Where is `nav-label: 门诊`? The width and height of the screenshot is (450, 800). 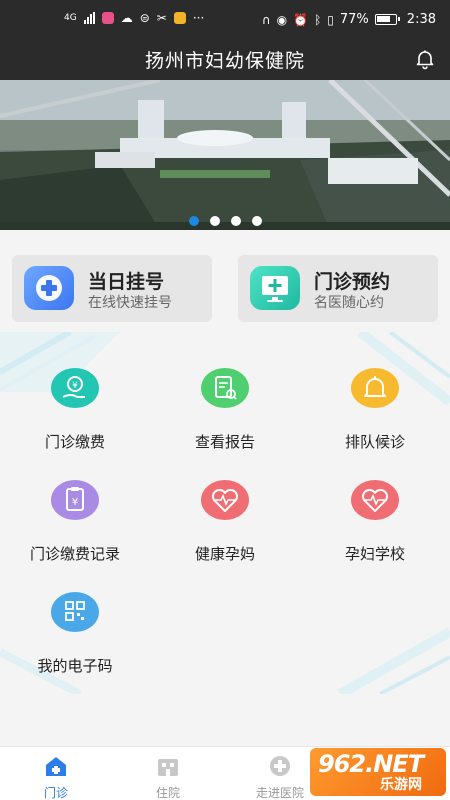
nav-label: 门诊 is located at coordinates (55, 793).